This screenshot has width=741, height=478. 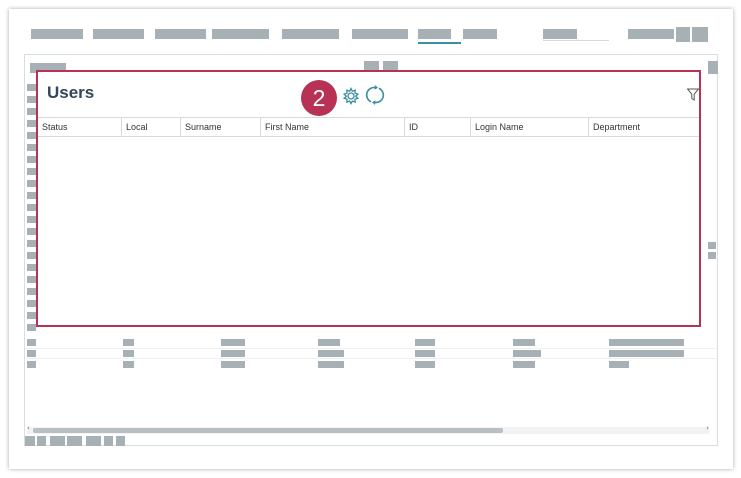 What do you see at coordinates (693, 94) in the screenshot?
I see `filter-icon` at bounding box center [693, 94].